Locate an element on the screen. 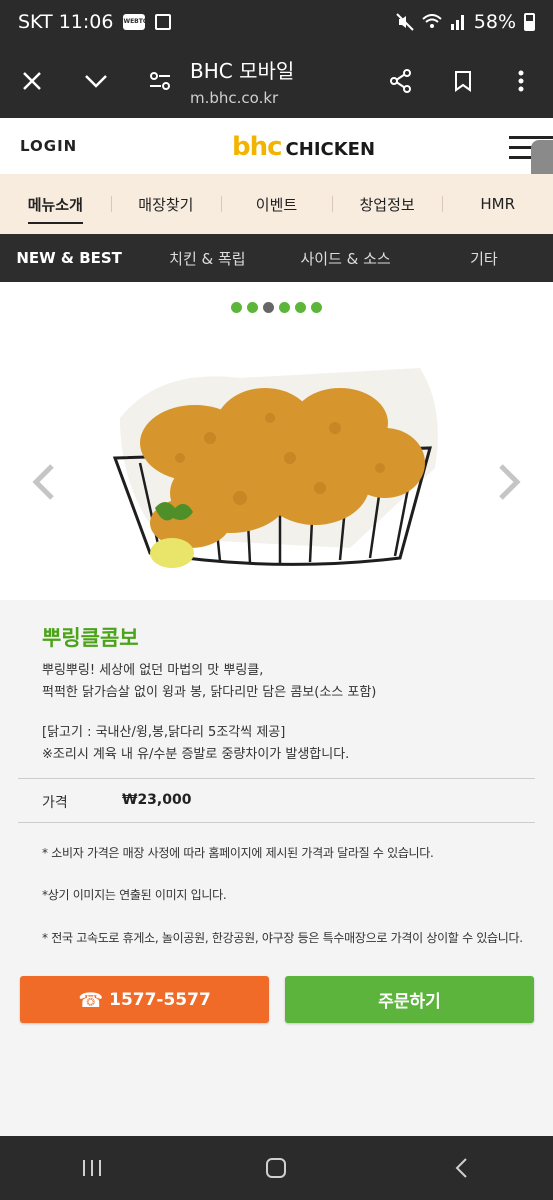 The image size is (553, 1200). tab-new-best: NEW & BEST is located at coordinates (69, 258).